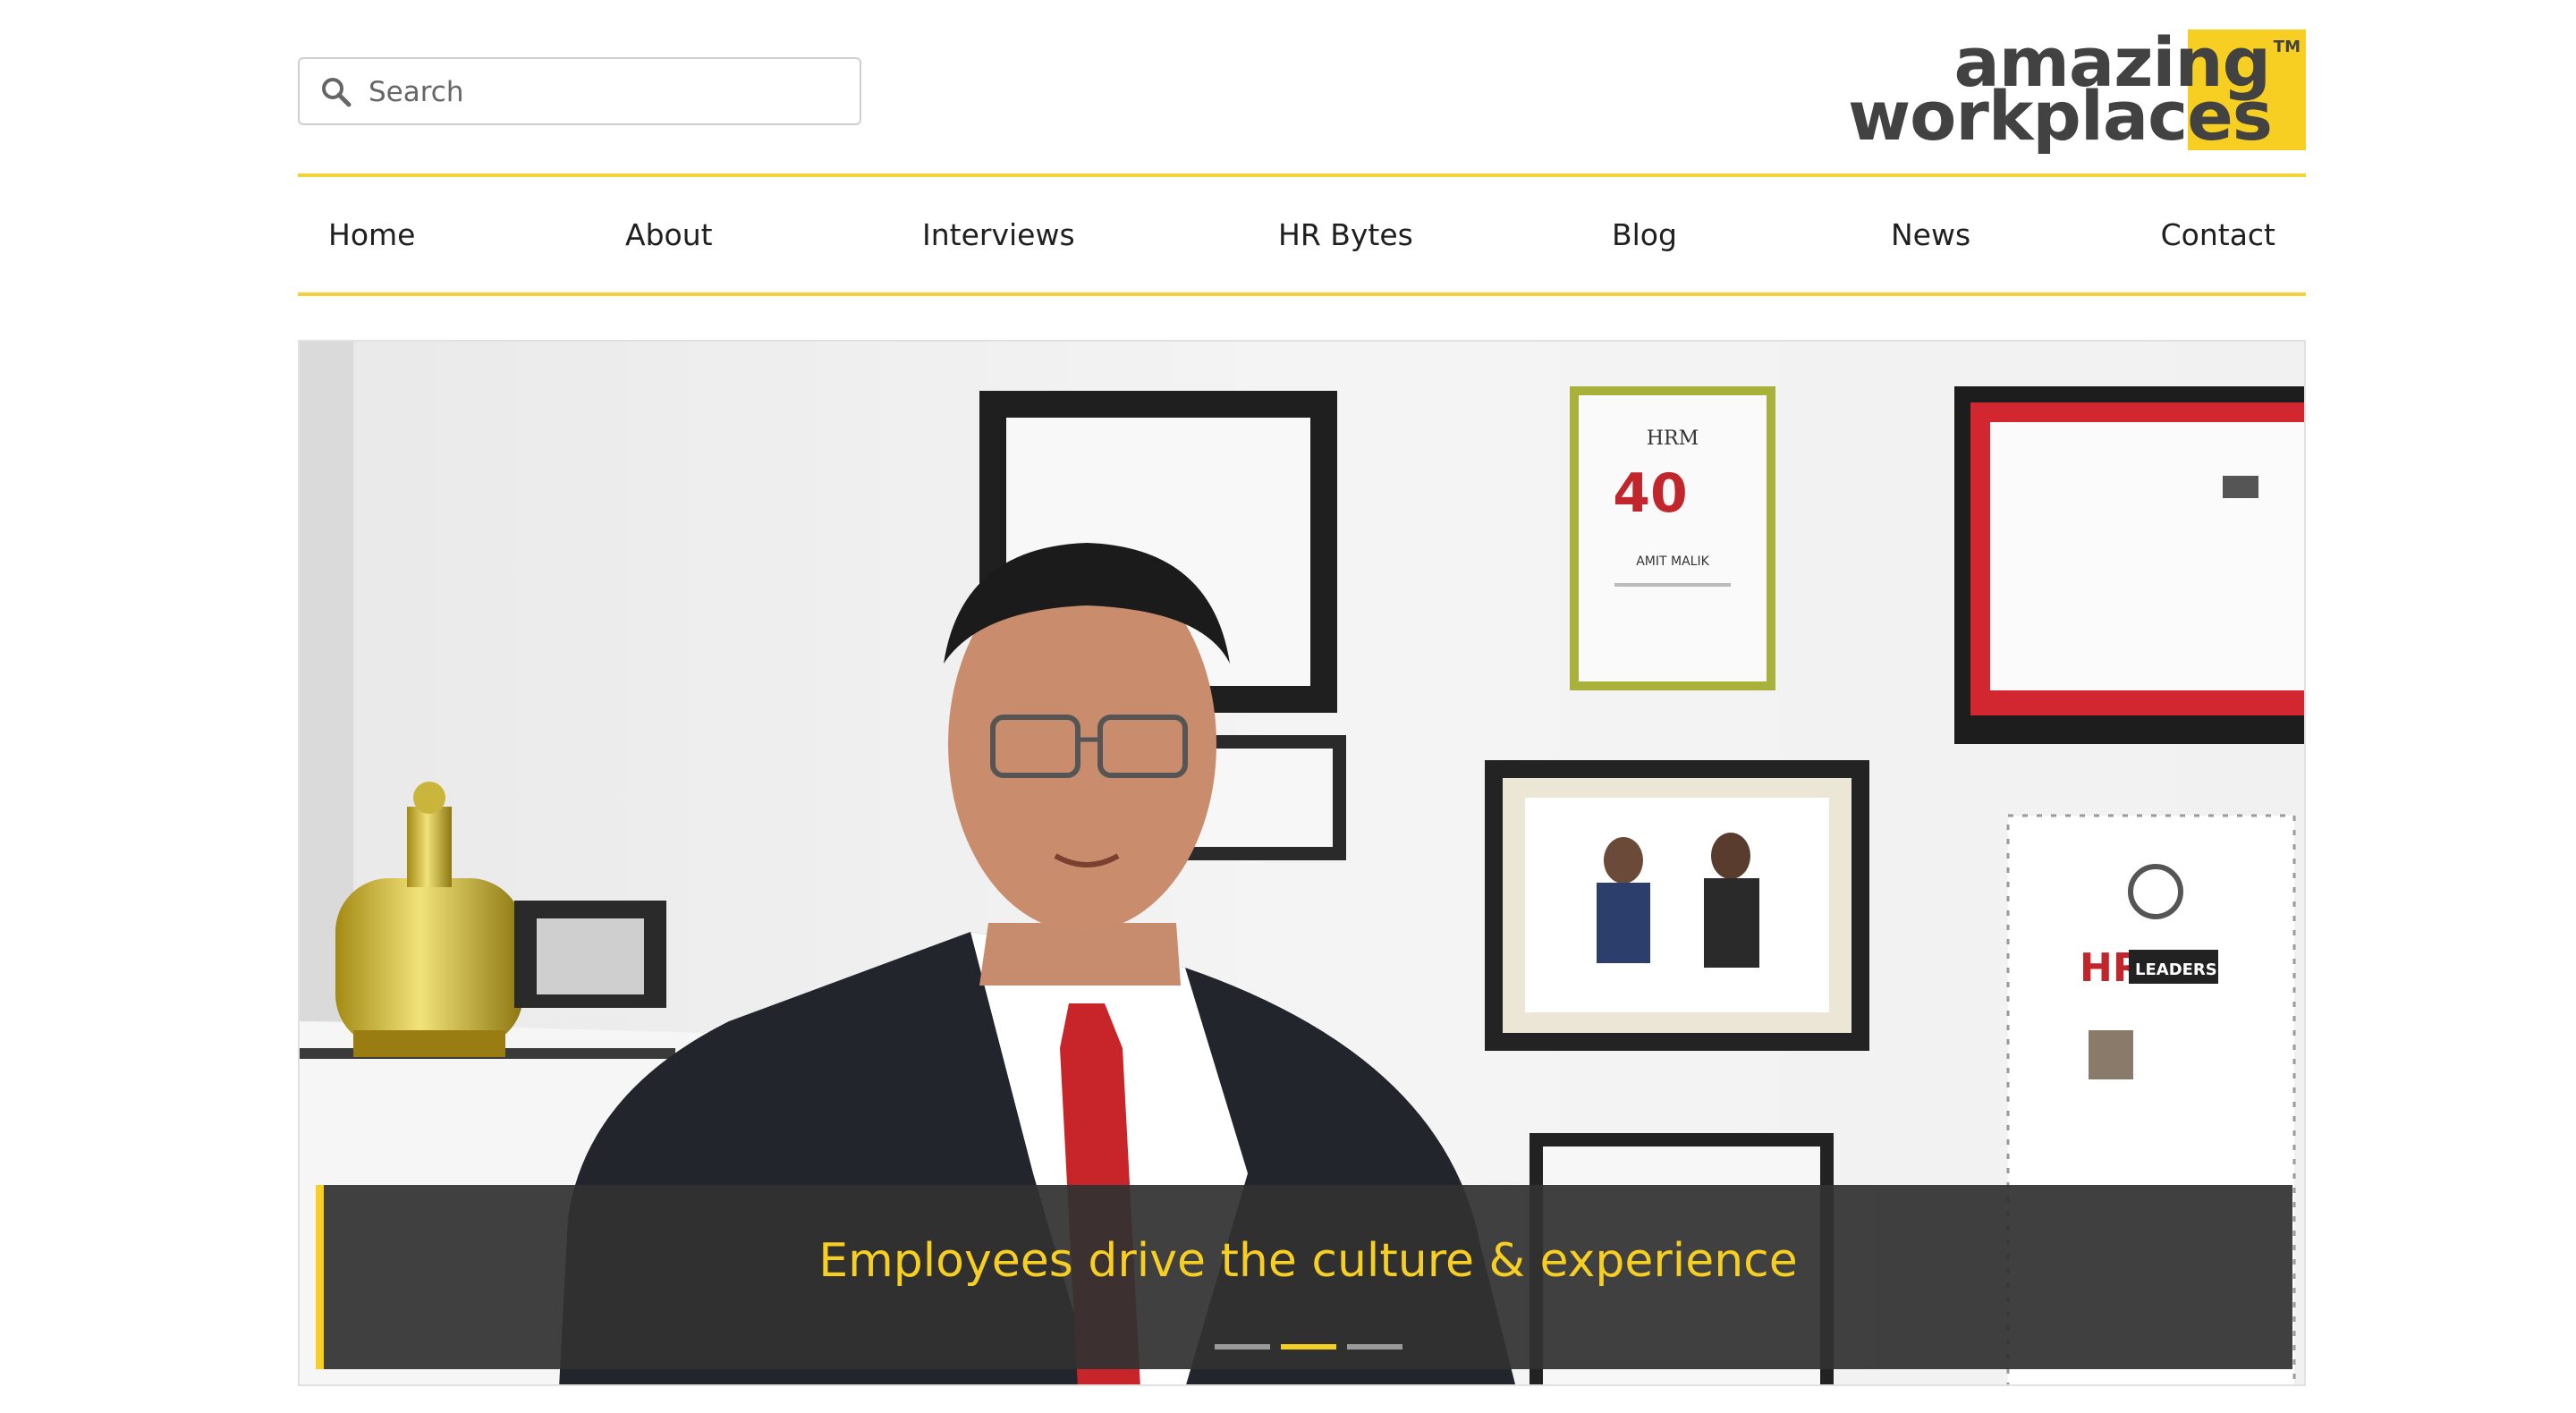 This screenshot has height=1413, width=2576. I want to click on hrm-label: HRM, so click(1673, 438).